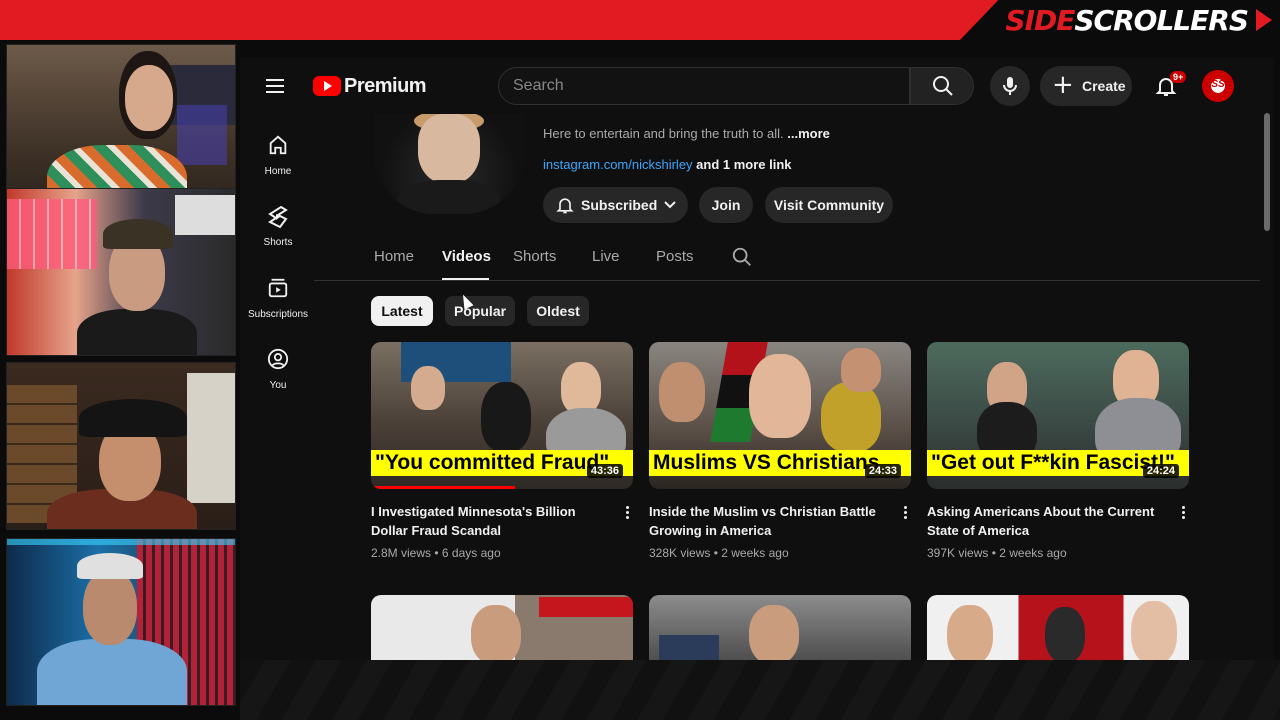  What do you see at coordinates (1160, 471) in the screenshot?
I see `video-duration: 24:24` at bounding box center [1160, 471].